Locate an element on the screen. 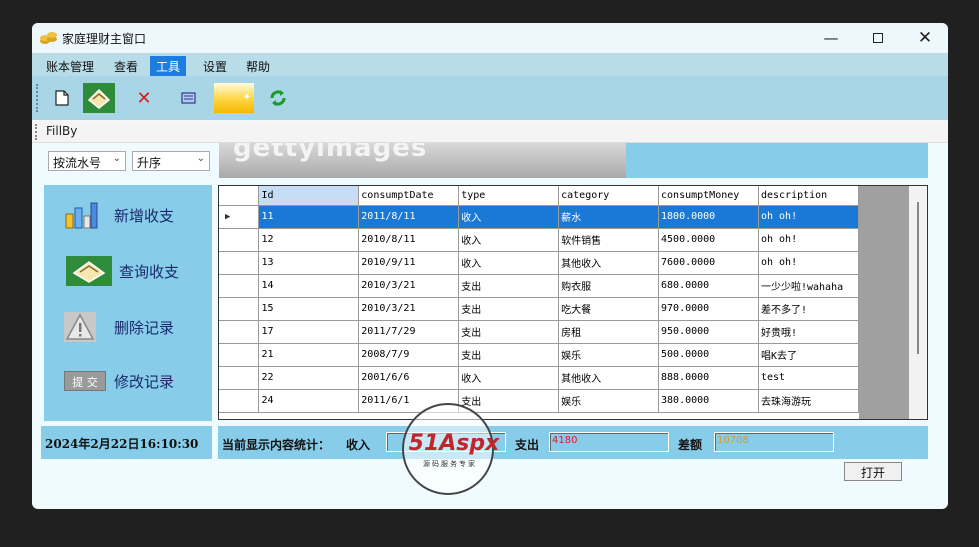 This screenshot has height=547, width=979. table-cell: 950.0000 is located at coordinates (708, 332).